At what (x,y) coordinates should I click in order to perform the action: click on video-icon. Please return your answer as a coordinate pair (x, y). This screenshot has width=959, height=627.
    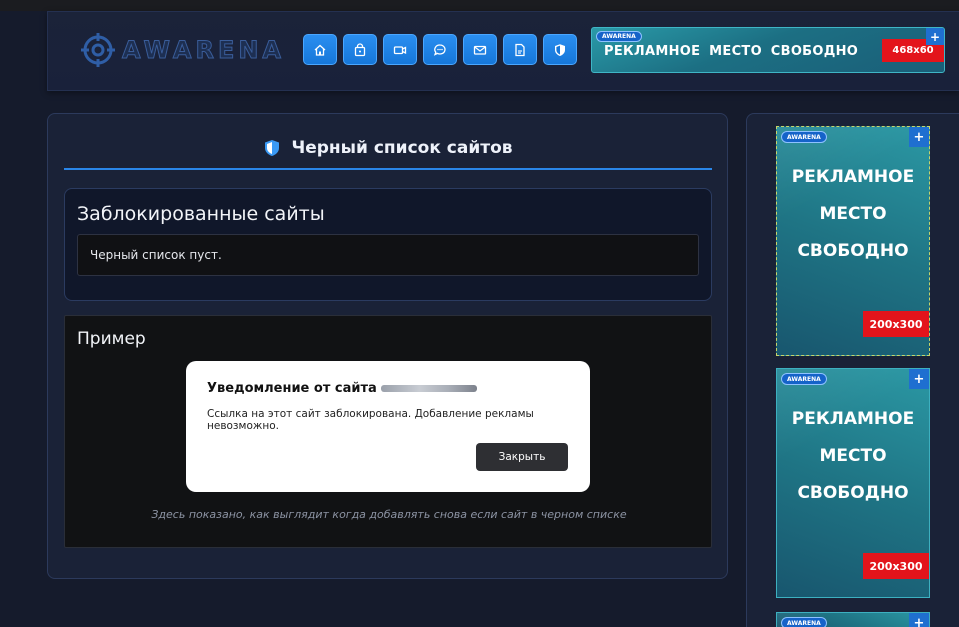
    Looking at the image, I should click on (400, 49).